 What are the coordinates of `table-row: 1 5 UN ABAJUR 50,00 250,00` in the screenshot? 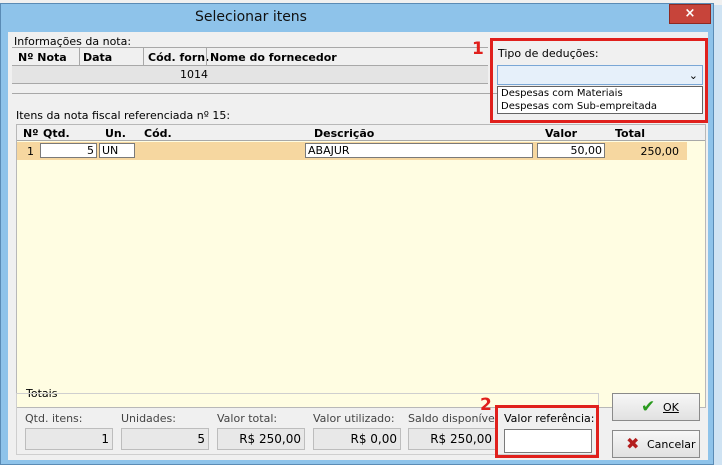 It's located at (352, 151).